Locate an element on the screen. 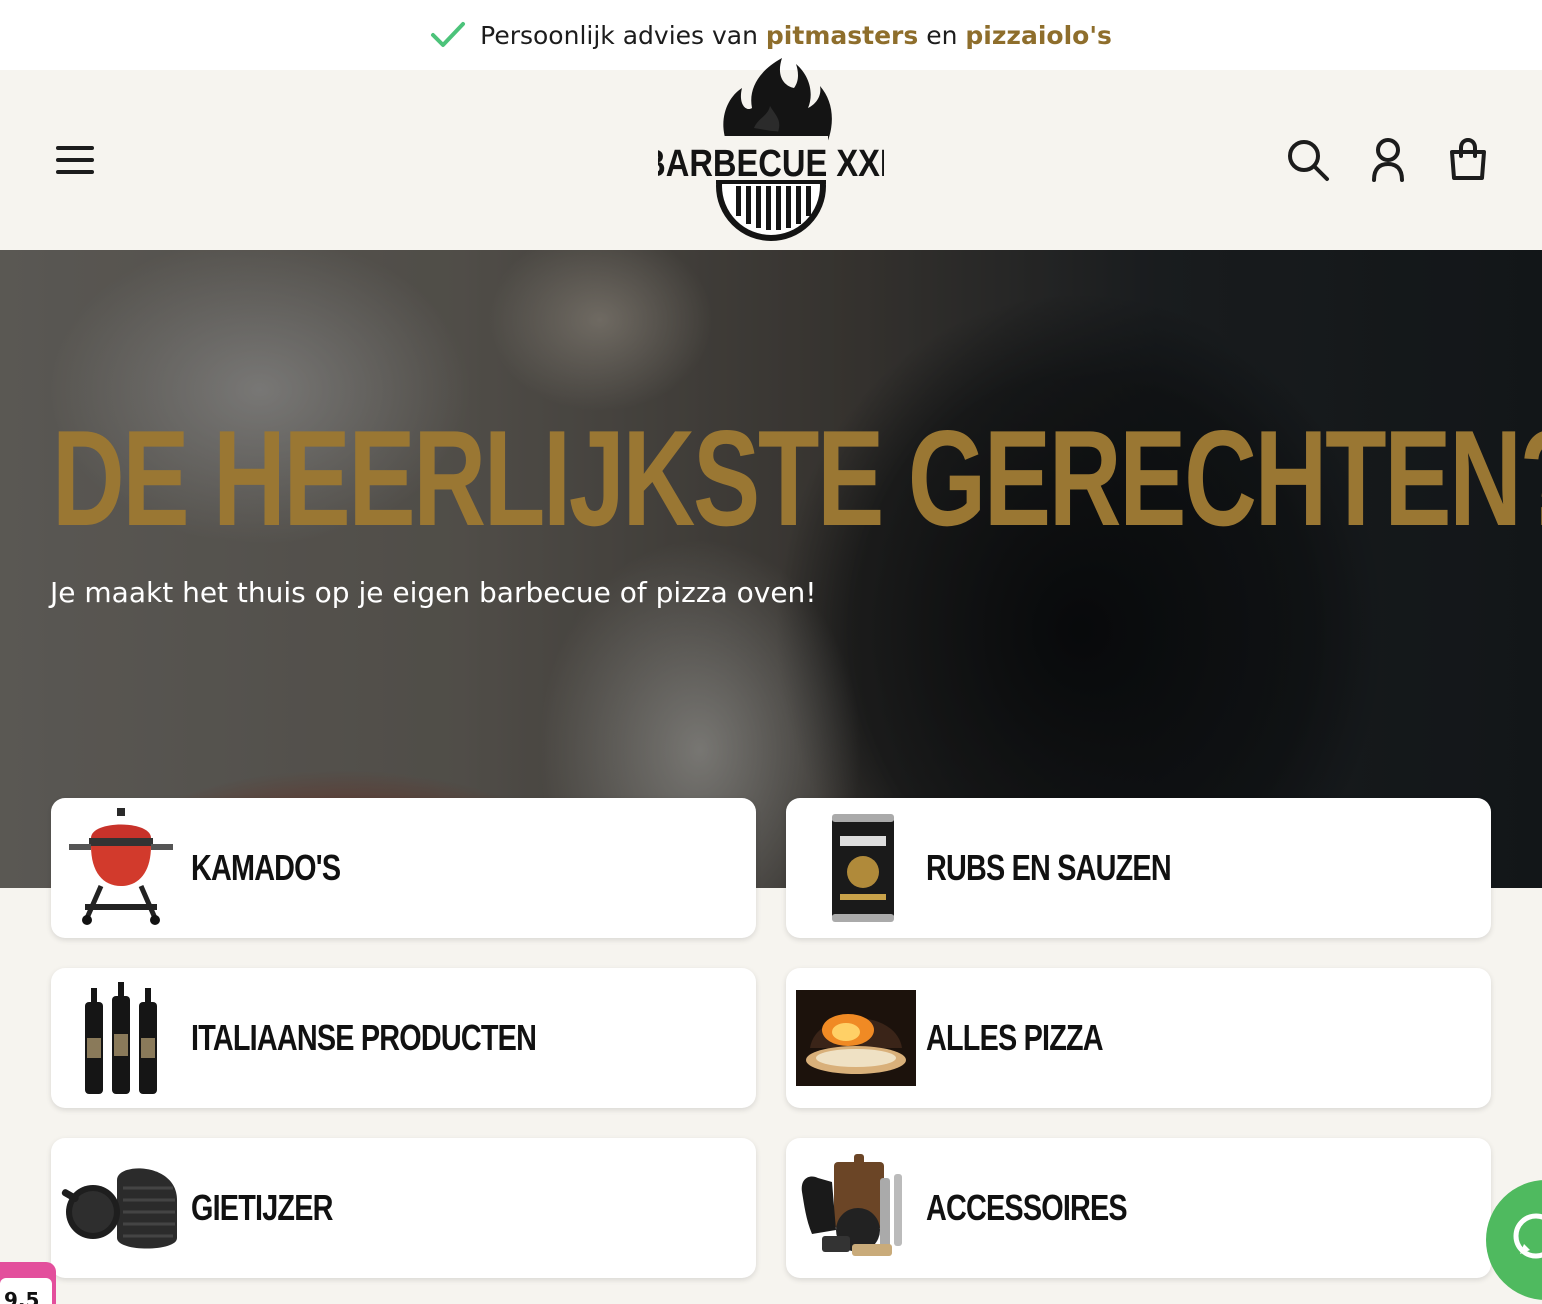  category-card-gietijzer: GIETIJZER is located at coordinates (403, 1208).